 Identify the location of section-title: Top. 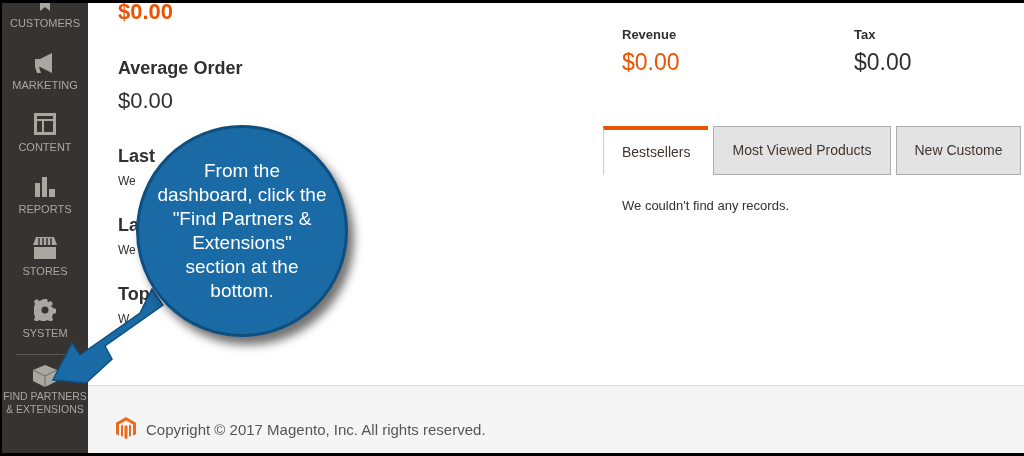
(134, 294).